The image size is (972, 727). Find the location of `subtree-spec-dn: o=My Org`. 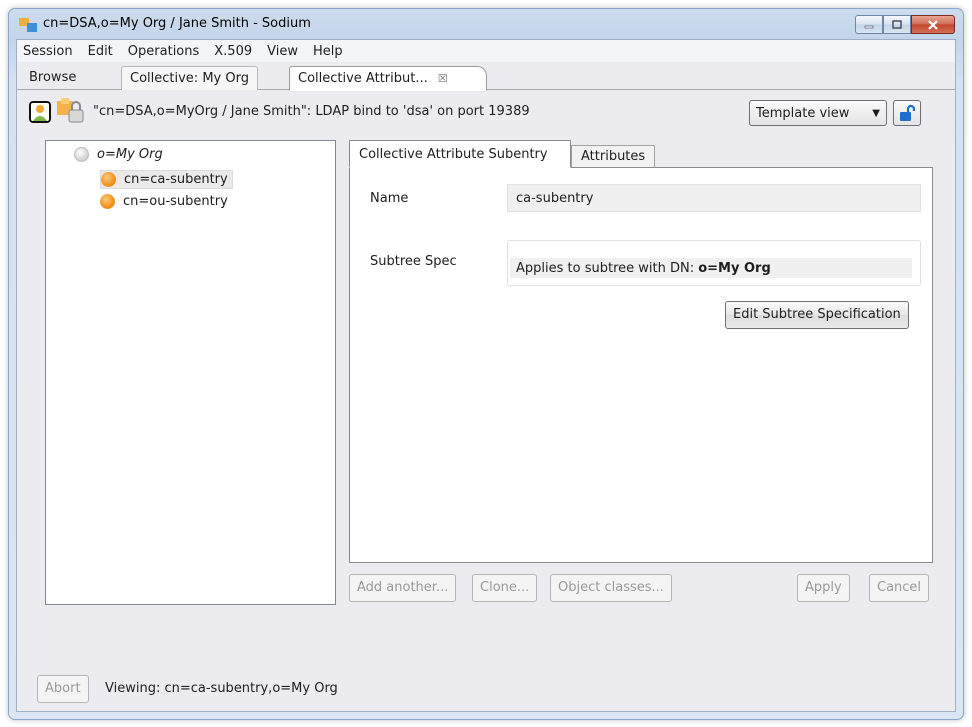

subtree-spec-dn: o=My Org is located at coordinates (734, 268).